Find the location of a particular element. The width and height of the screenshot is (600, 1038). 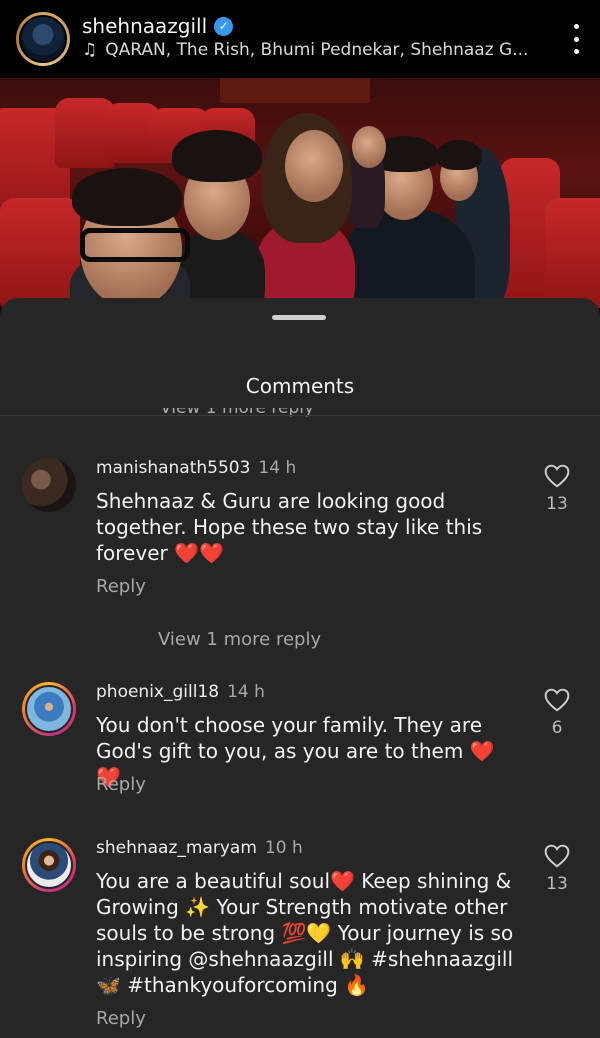

view-more-replies: View 1 more reply is located at coordinates (239, 639).